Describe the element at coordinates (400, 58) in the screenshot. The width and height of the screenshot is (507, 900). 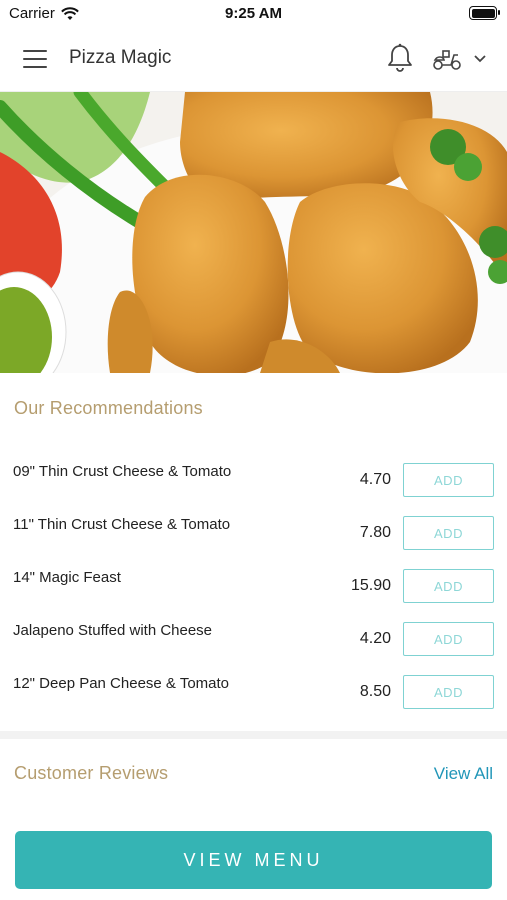
I see `bell-icon` at that location.